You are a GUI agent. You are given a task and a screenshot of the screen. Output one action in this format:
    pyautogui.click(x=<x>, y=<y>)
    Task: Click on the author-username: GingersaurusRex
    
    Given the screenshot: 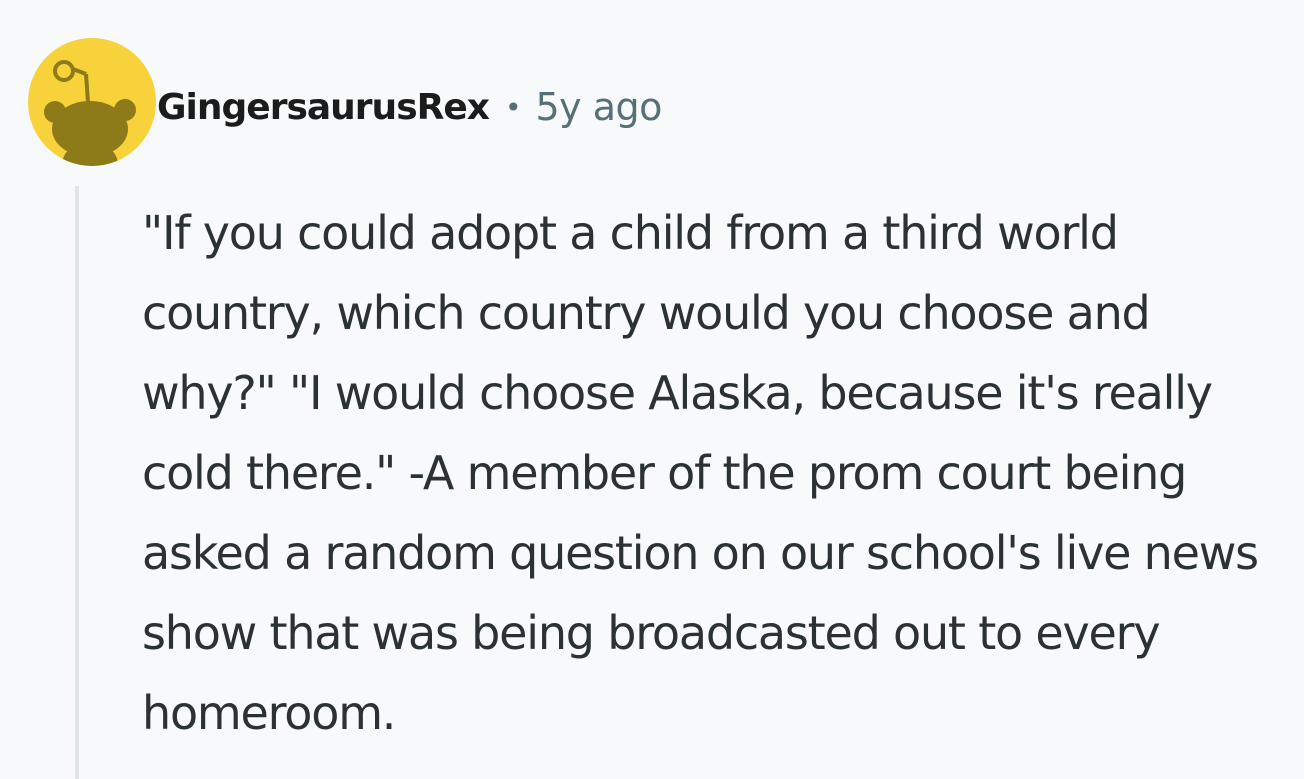 What is the action you would take?
    pyautogui.click(x=323, y=107)
    